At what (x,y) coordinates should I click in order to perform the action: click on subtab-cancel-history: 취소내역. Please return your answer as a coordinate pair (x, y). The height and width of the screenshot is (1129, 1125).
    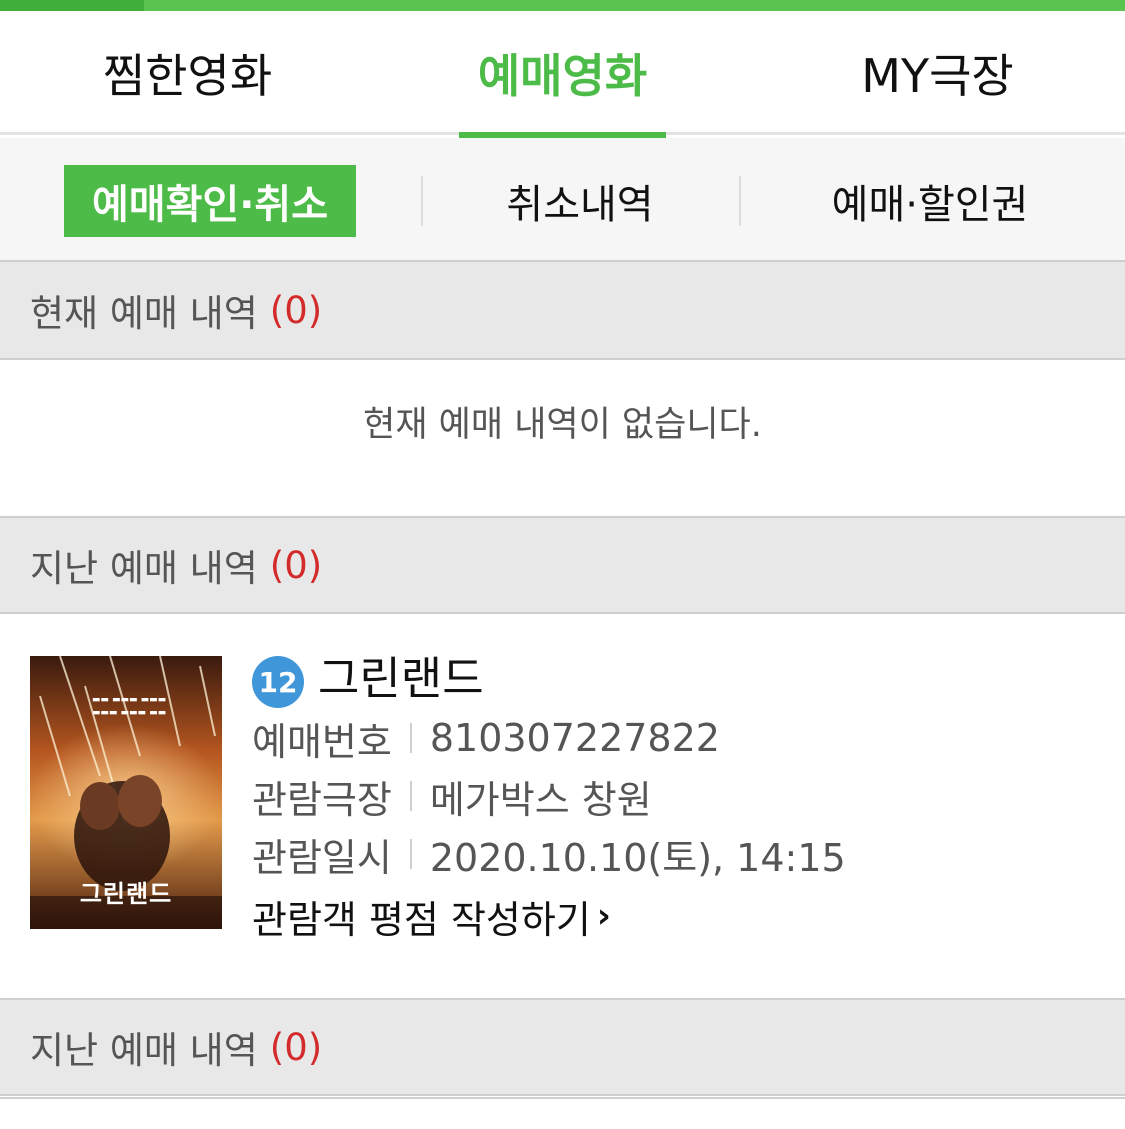
    Looking at the image, I should click on (580, 201).